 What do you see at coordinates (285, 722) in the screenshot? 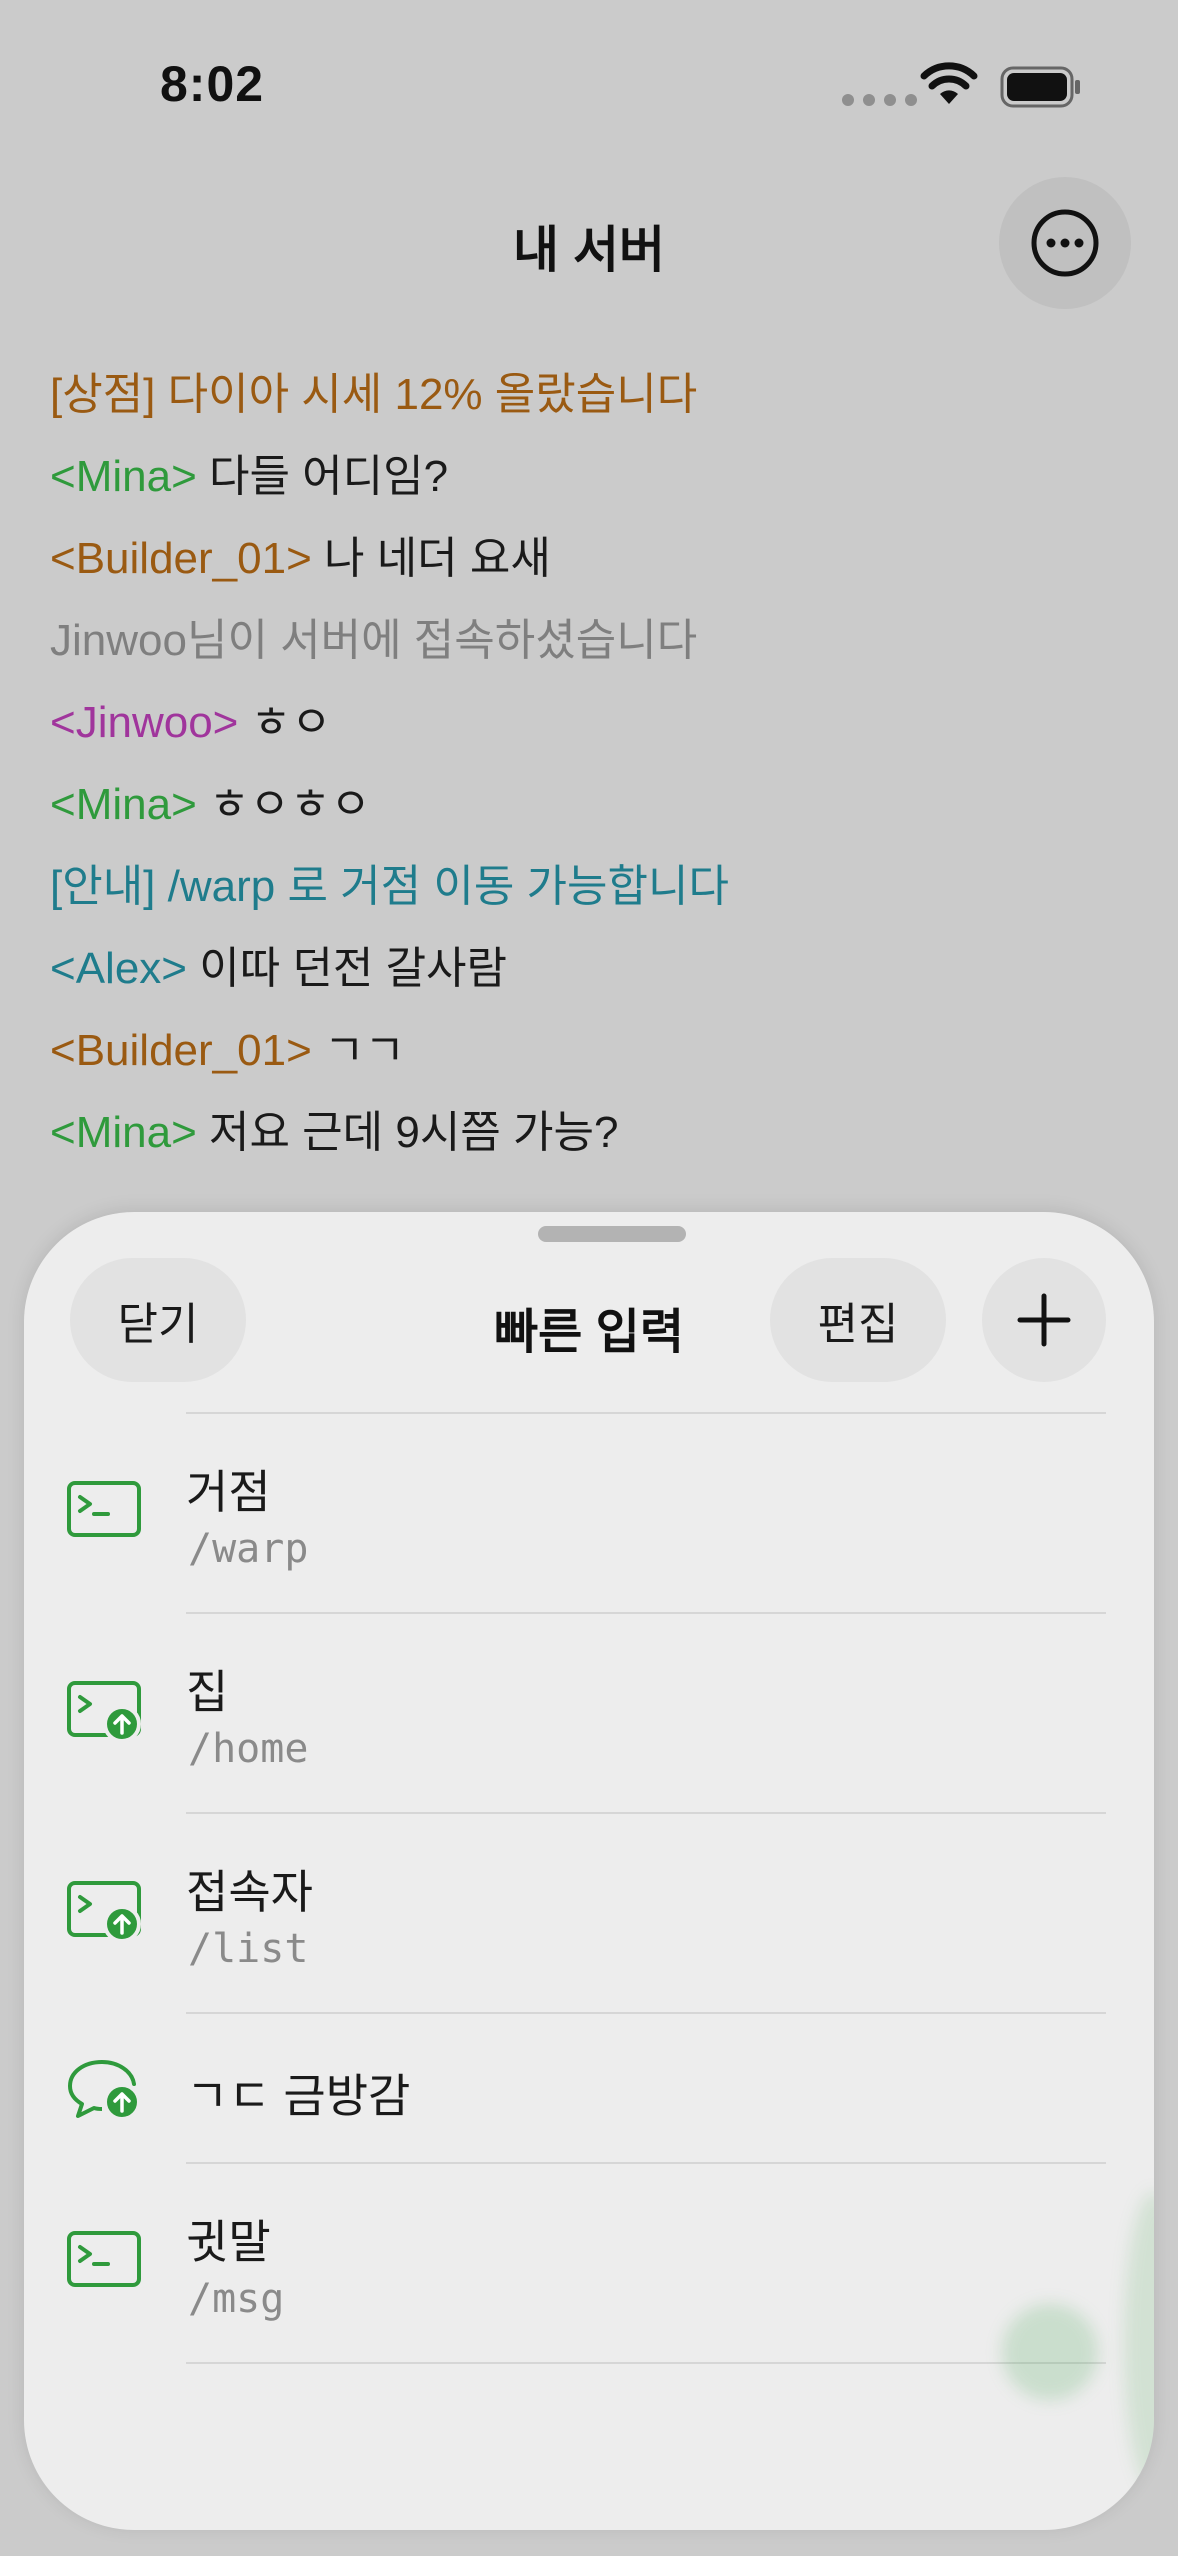
I see `chat-text: ㅎㅇ` at bounding box center [285, 722].